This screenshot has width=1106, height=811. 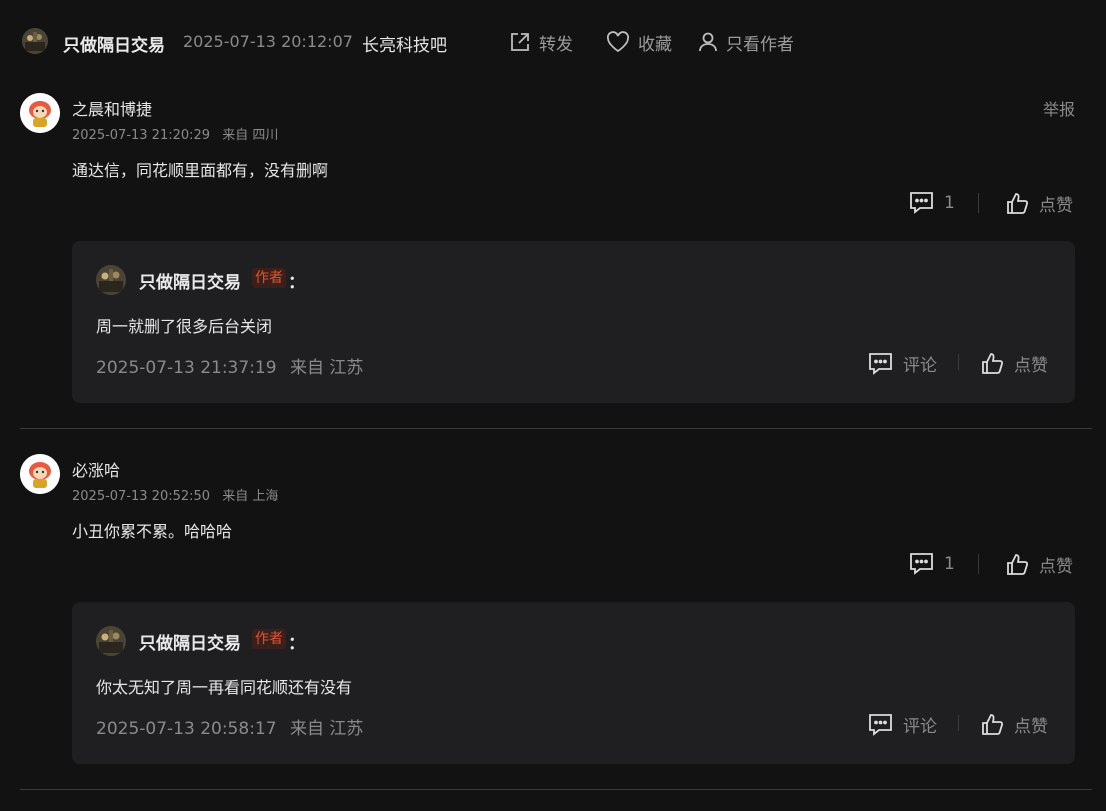 What do you see at coordinates (708, 42) in the screenshot?
I see `user-icon` at bounding box center [708, 42].